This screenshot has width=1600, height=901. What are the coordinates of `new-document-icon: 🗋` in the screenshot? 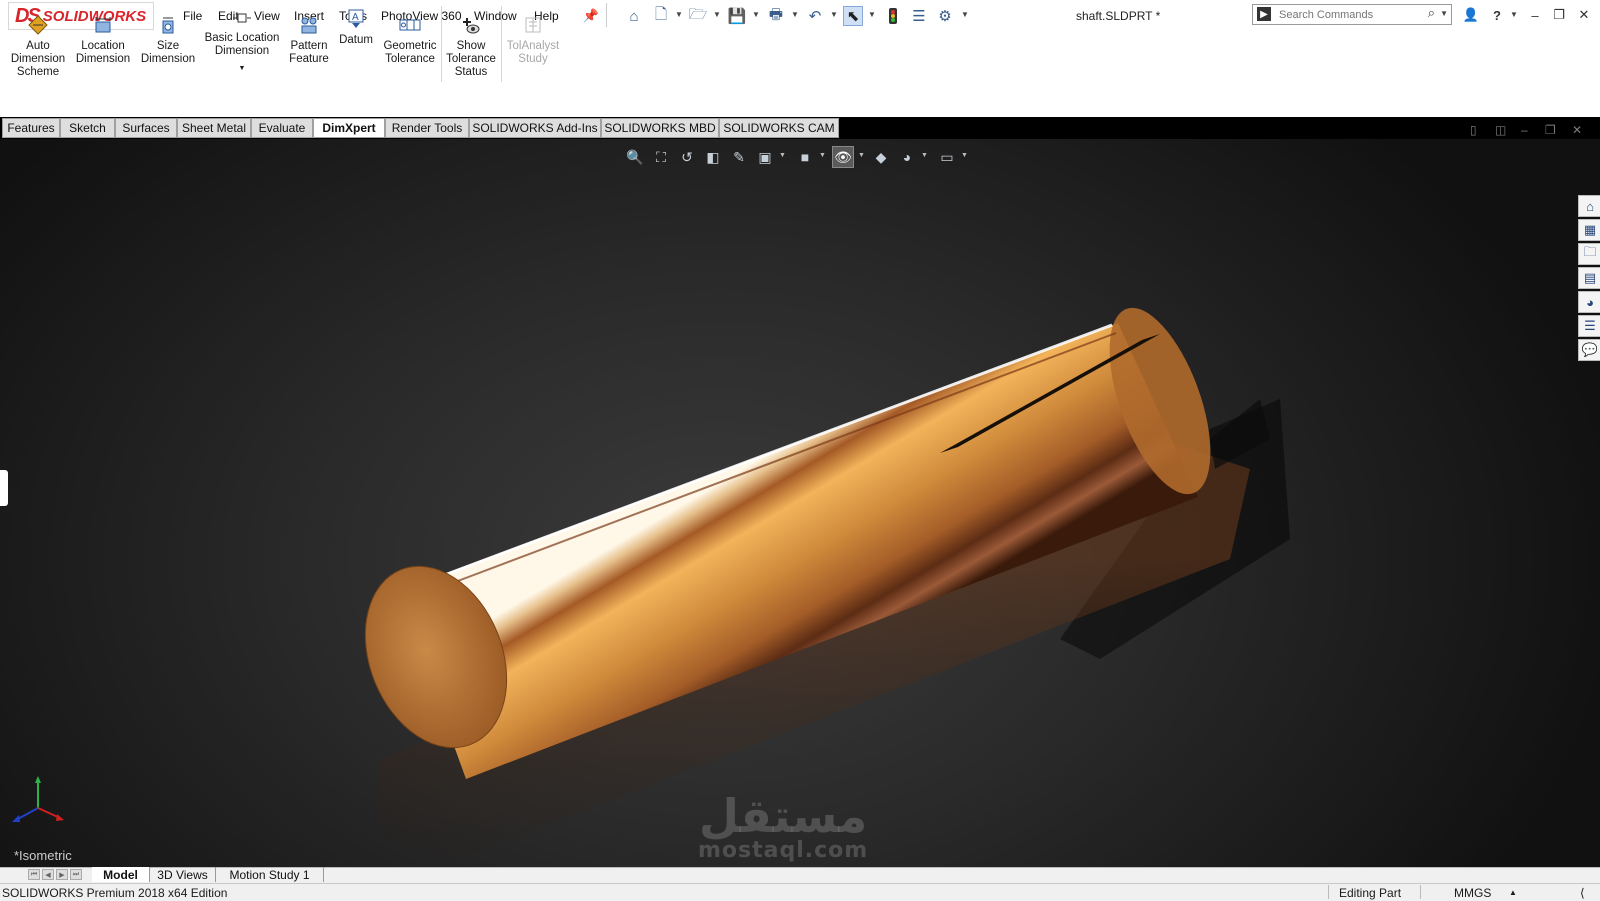 It's located at (661, 16).